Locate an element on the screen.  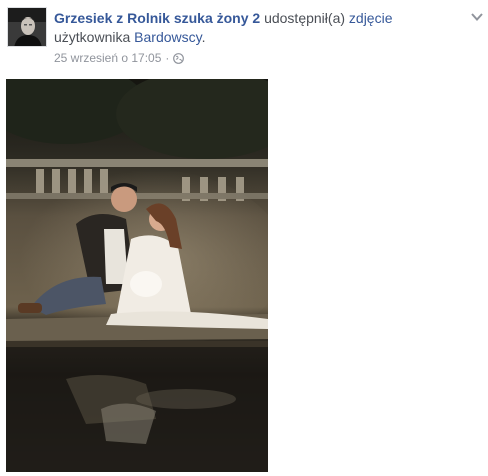
action-text: udostępnił(a) is located at coordinates (305, 18).